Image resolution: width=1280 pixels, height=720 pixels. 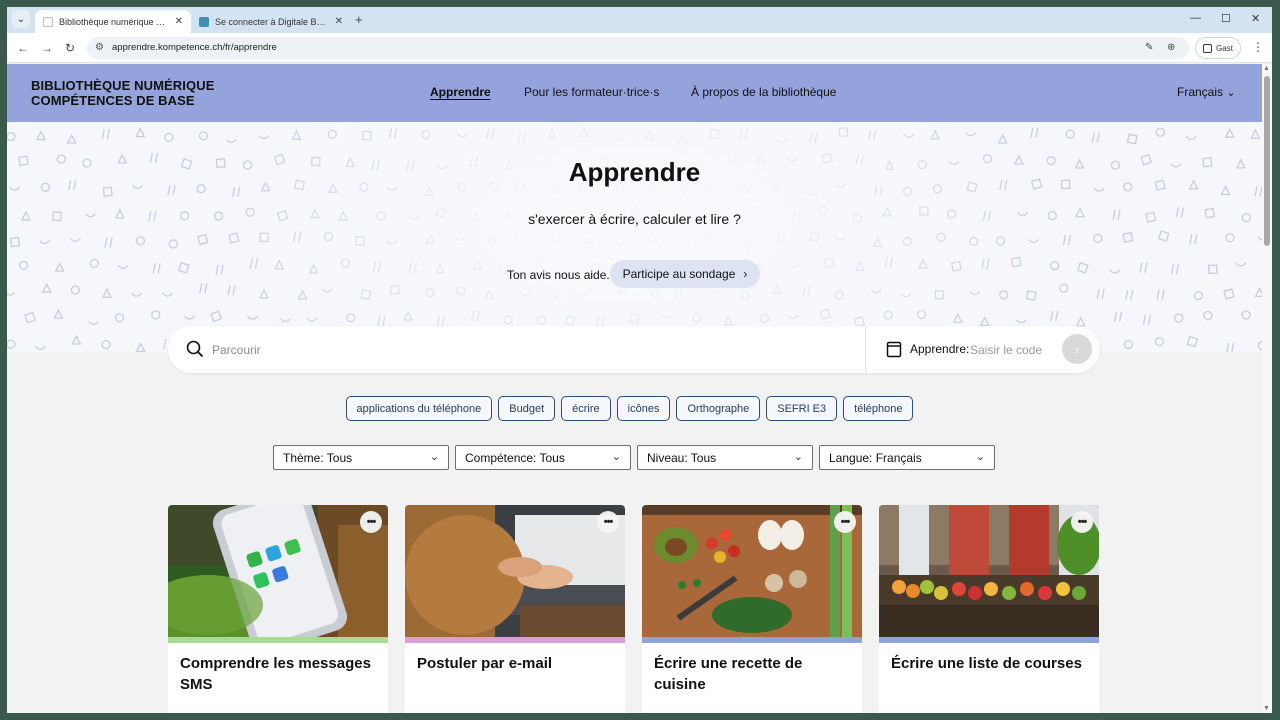 I want to click on card-title: Comprendre les messages SMS, so click(x=275, y=674).